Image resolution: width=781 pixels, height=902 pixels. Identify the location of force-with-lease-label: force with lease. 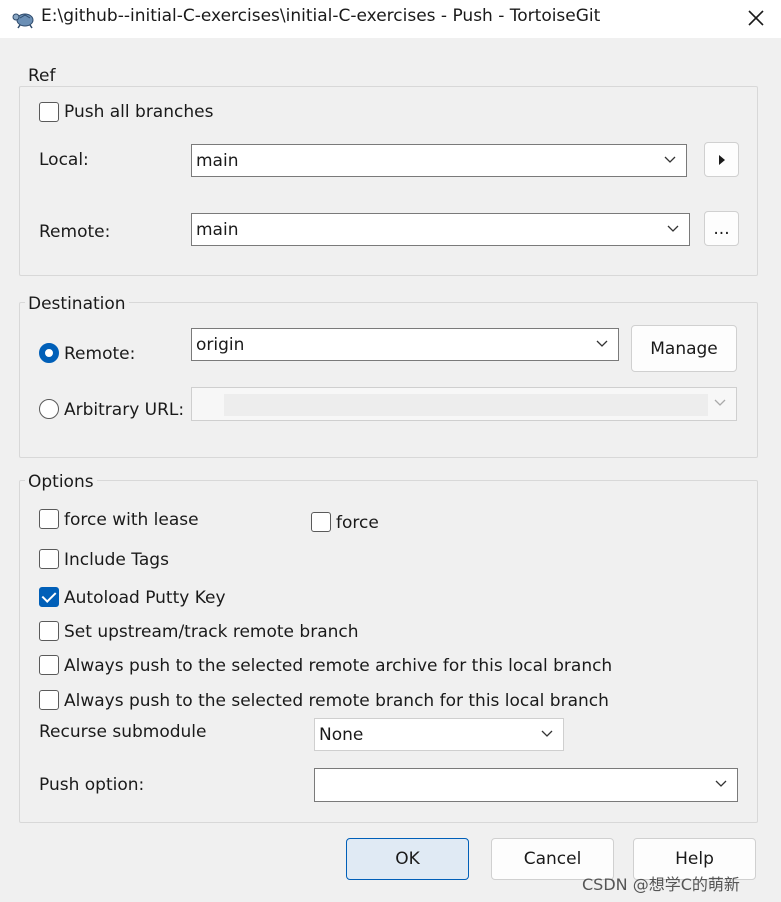
(131, 520).